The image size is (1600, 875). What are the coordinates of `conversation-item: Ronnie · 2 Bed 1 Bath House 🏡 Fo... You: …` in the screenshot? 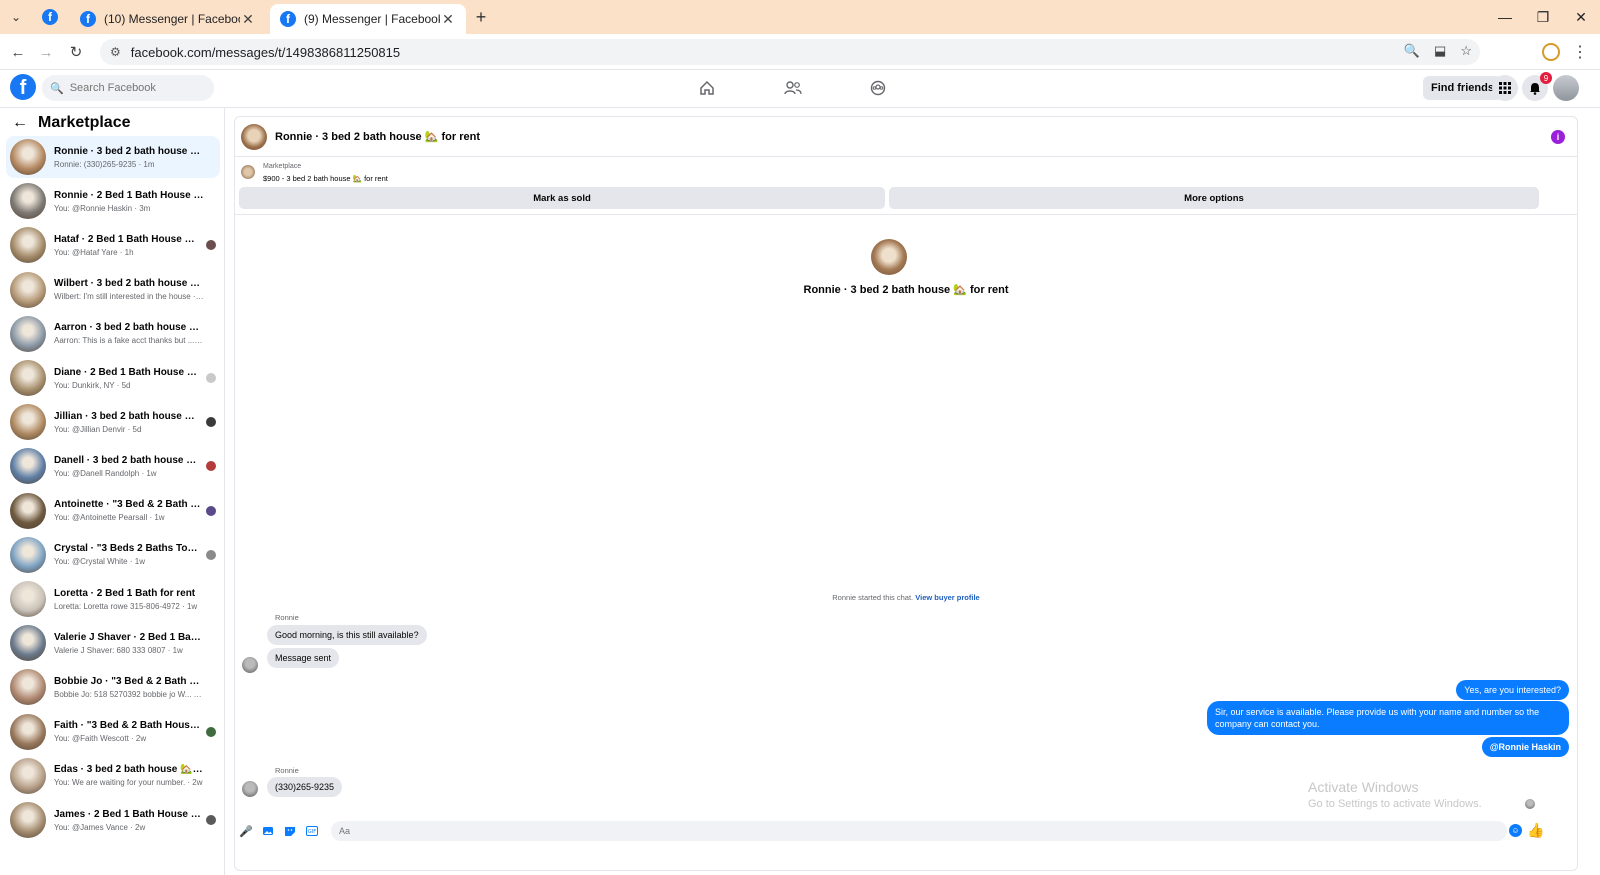 It's located at (113, 201).